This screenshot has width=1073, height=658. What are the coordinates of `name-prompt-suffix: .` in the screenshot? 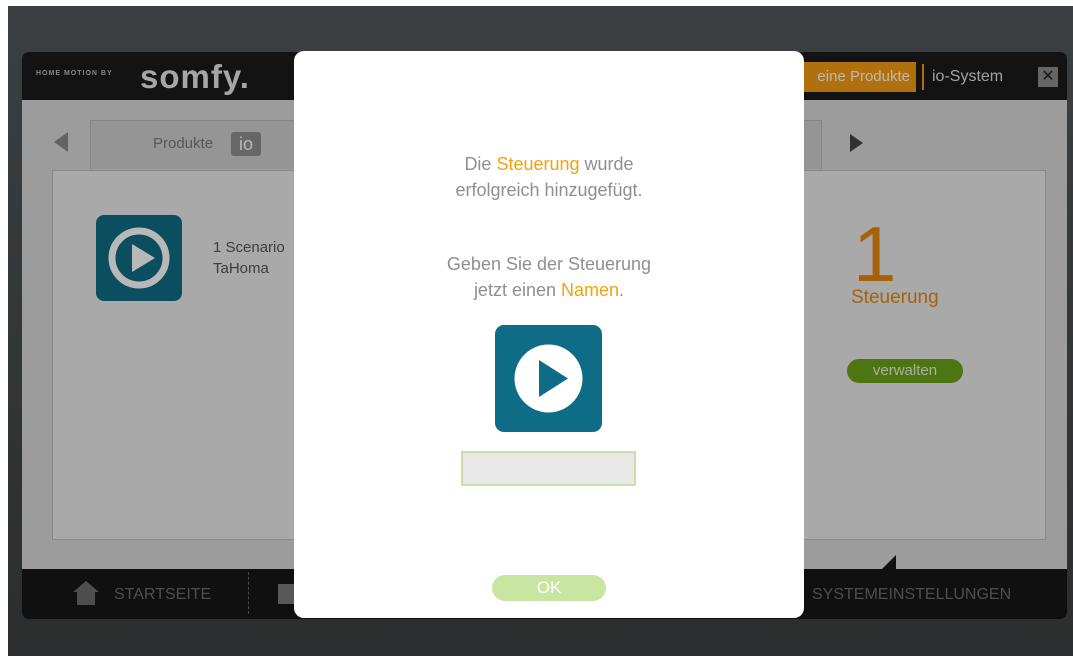 It's located at (622, 290).